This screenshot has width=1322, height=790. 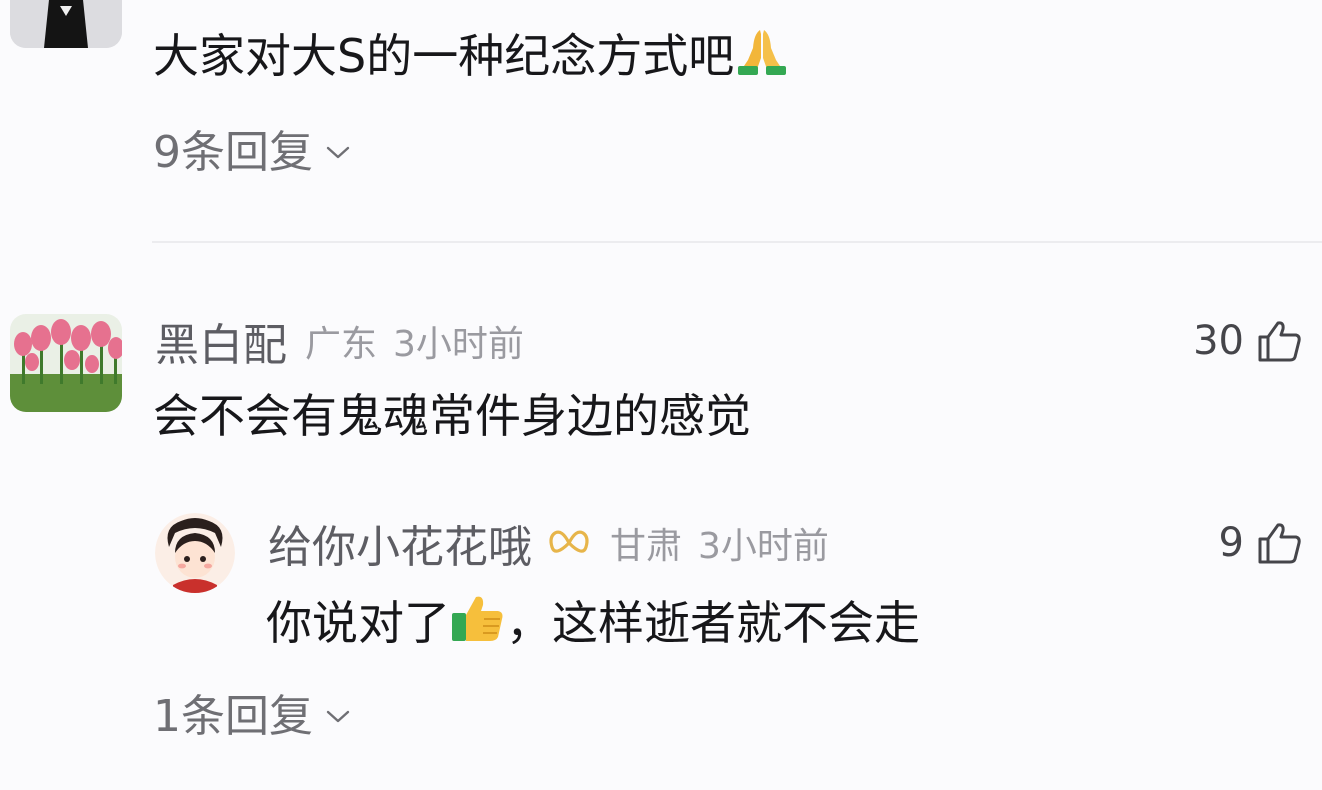 I want to click on location: 甘肃, so click(x=646, y=546).